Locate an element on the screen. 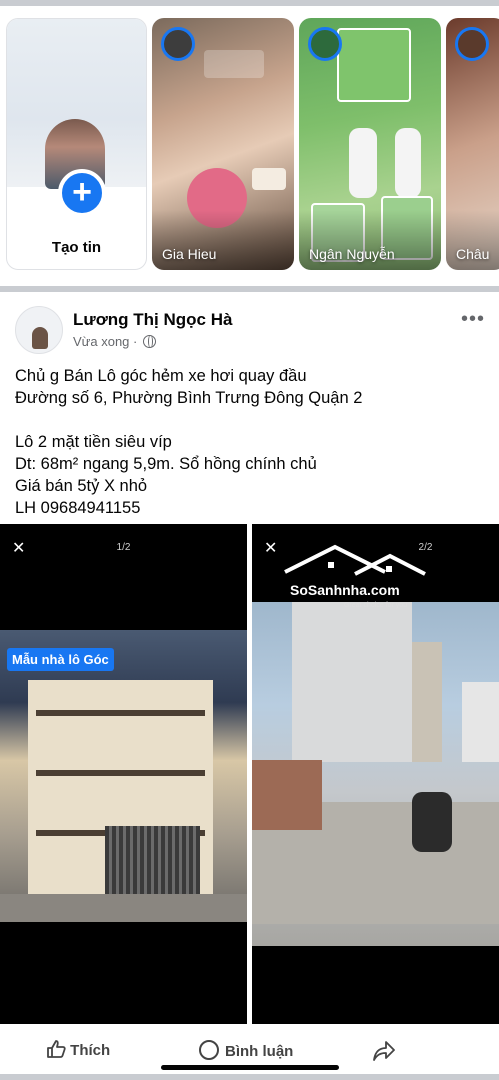  story-card-chau: Châu is located at coordinates (472, 144).